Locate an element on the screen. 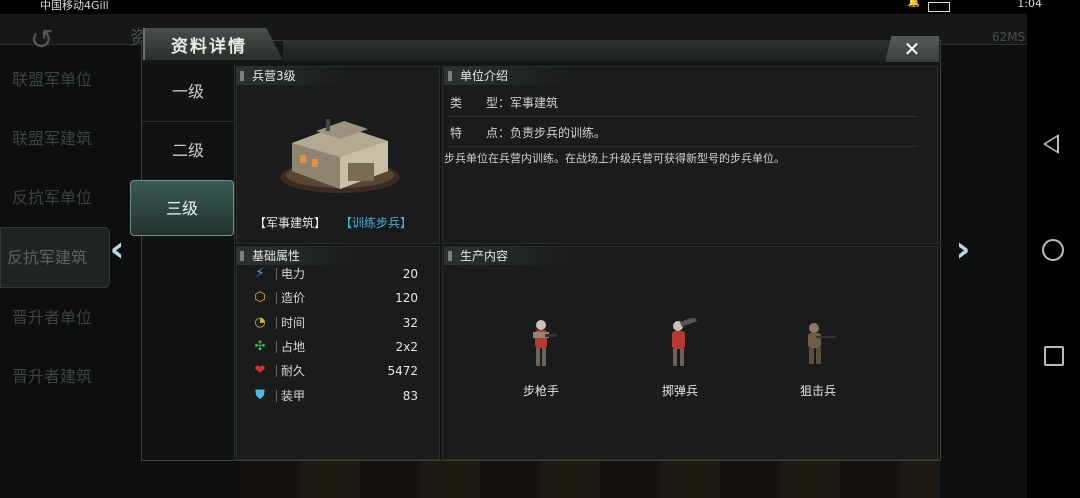 The height and width of the screenshot is (498, 1080). menu-item-resistance-units: 反抗军单位 is located at coordinates (55, 197).